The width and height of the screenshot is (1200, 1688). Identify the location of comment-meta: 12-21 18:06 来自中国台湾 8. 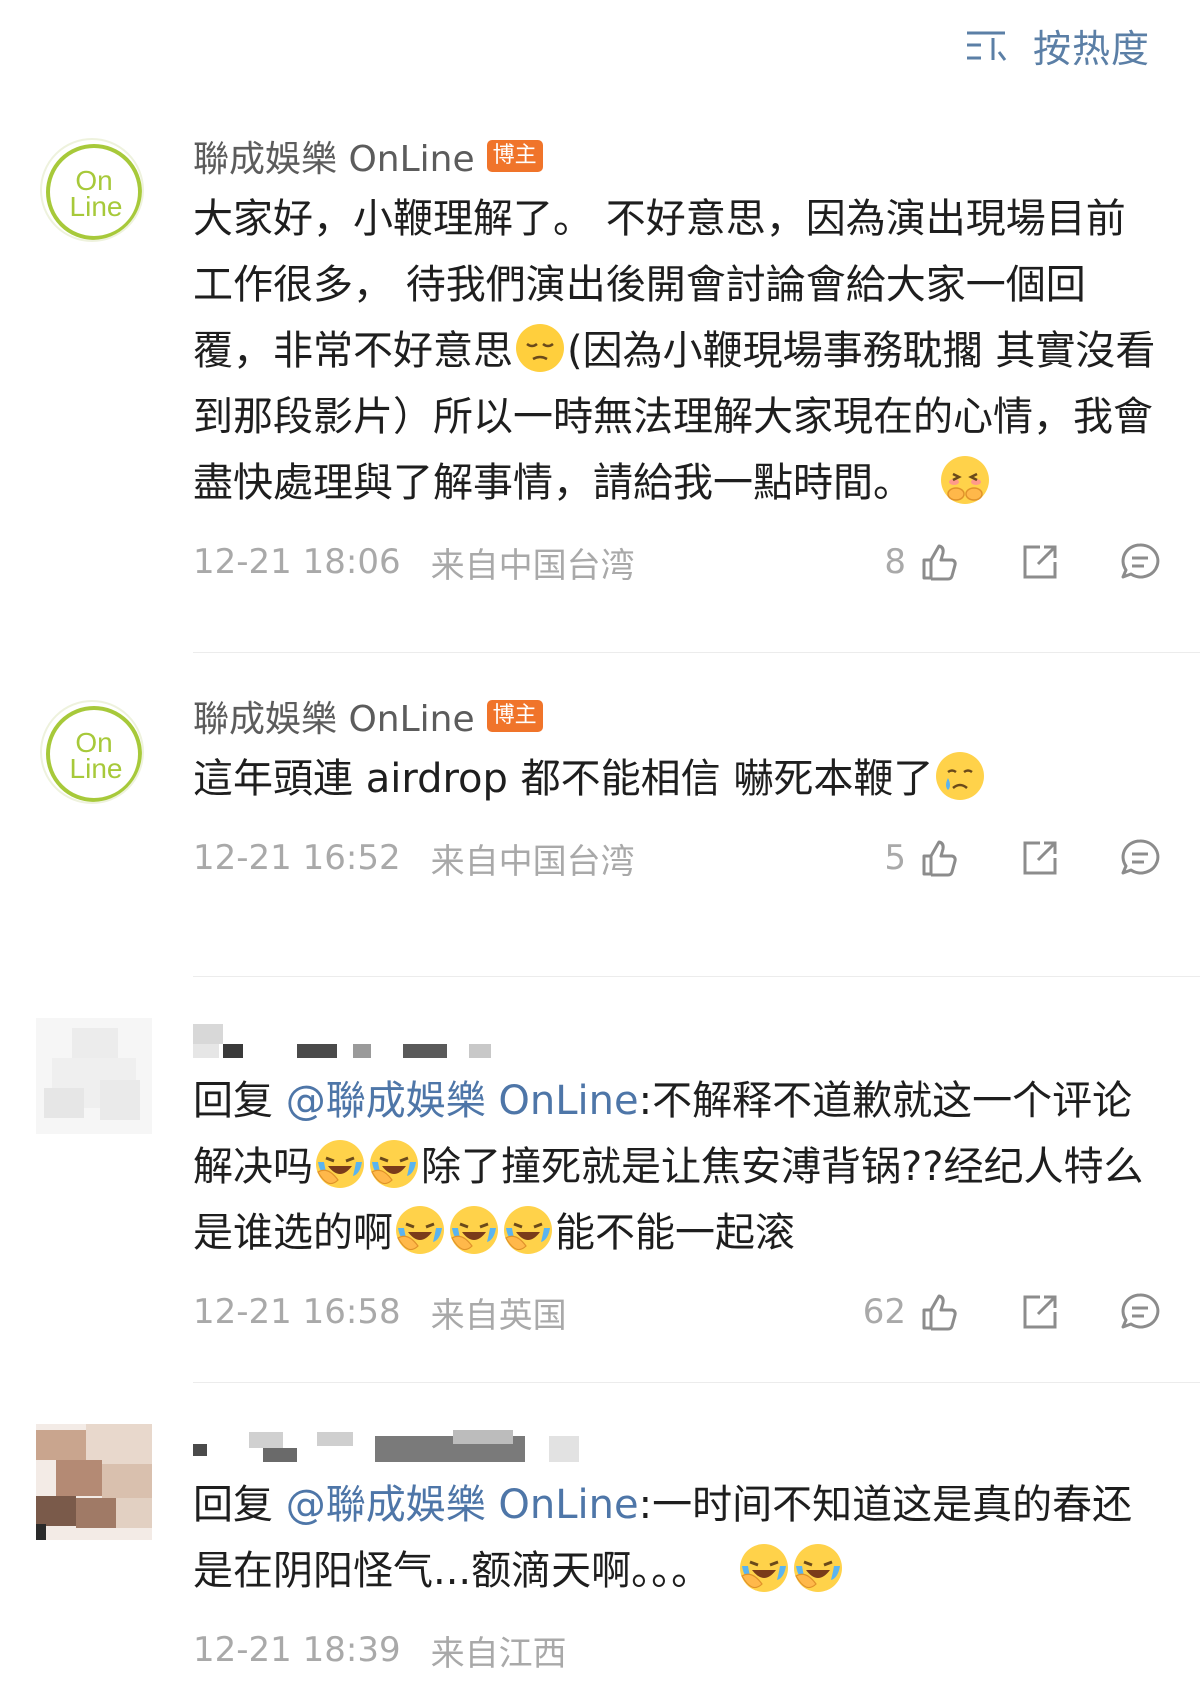
(676, 562).